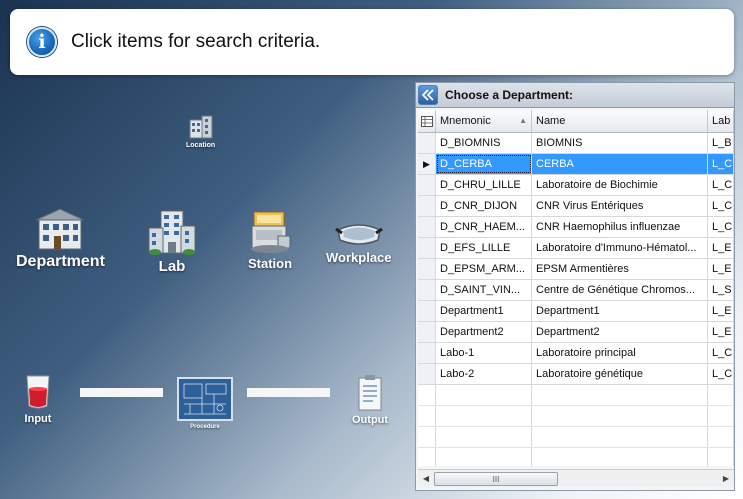  I want to click on location-icon, so click(201, 127).